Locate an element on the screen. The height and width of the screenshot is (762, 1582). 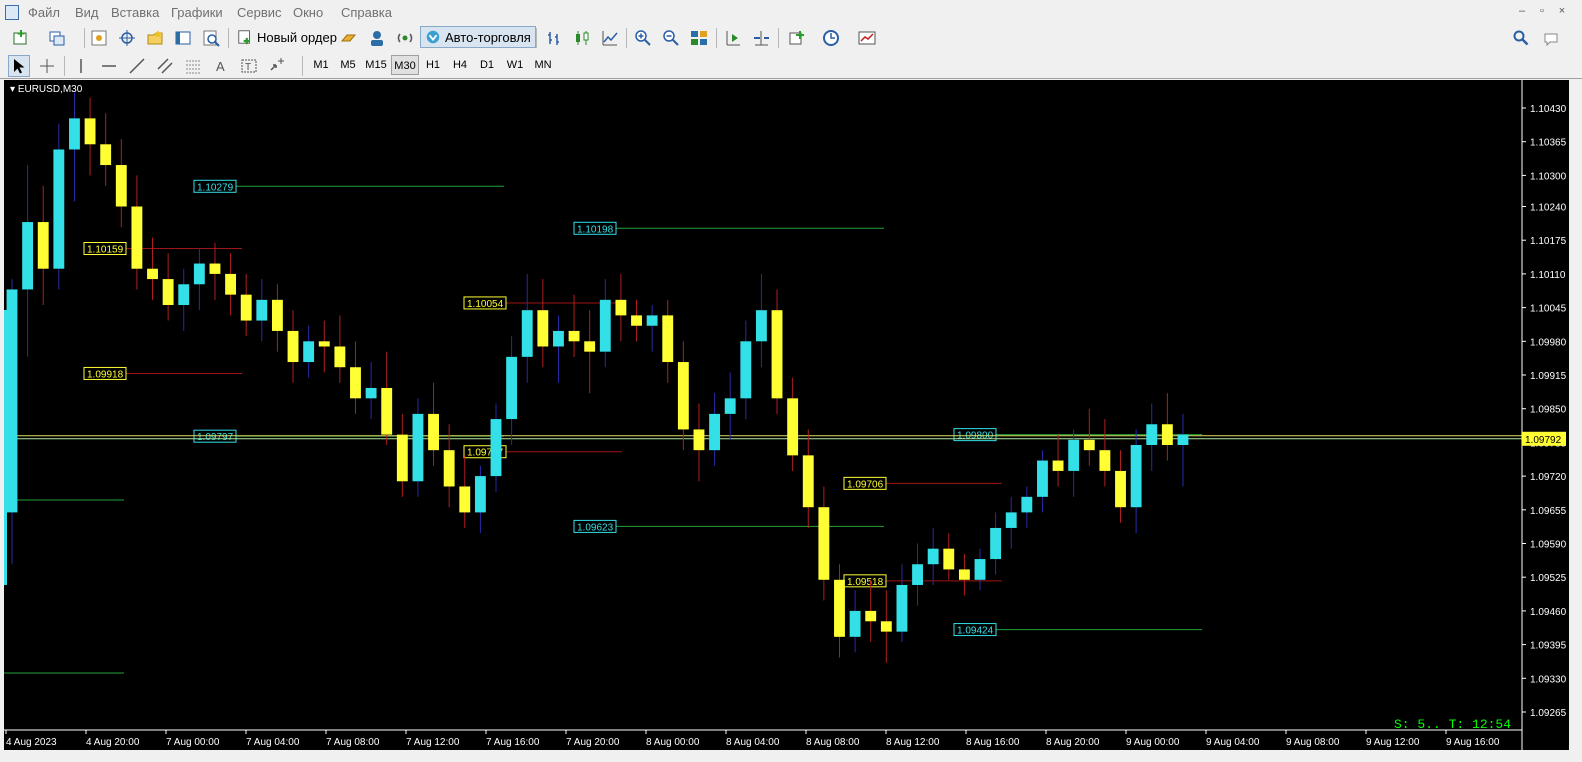
menu-window: Окно is located at coordinates (308, 12).